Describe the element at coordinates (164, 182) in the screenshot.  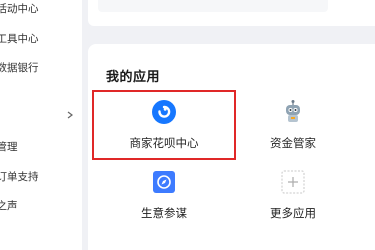
I see `compass-icon` at that location.